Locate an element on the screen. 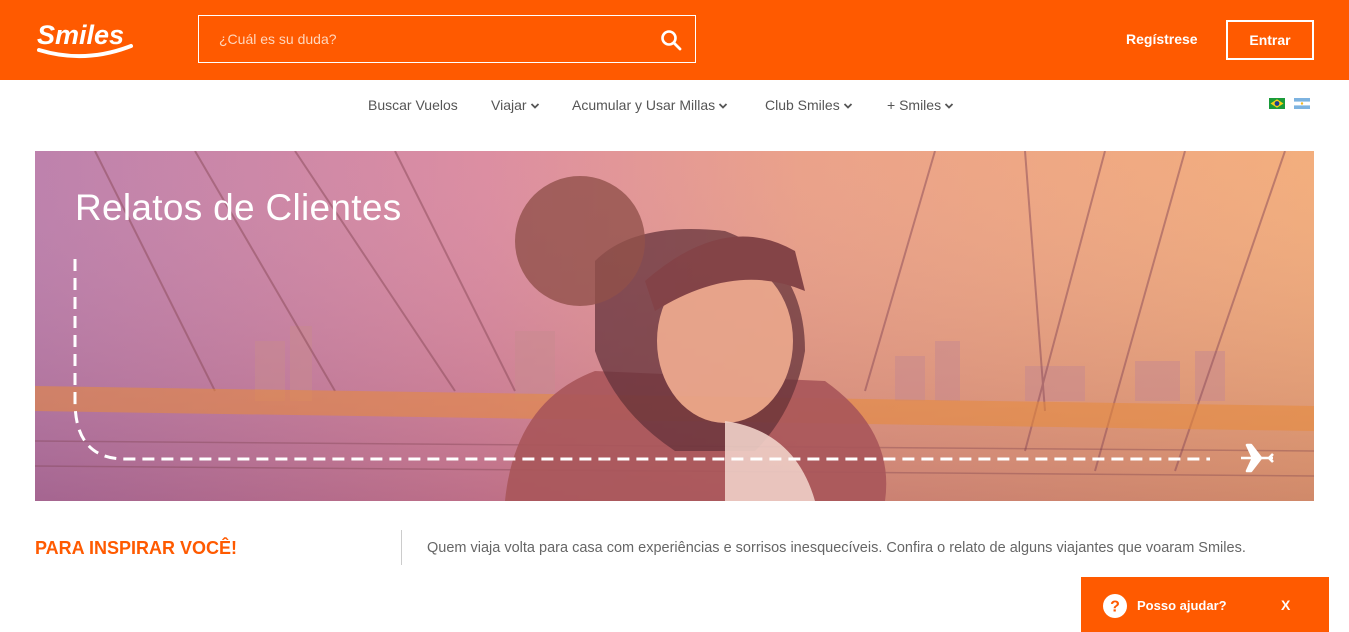 The height and width of the screenshot is (632, 1349). nav-item-label: Viajar is located at coordinates (509, 105).